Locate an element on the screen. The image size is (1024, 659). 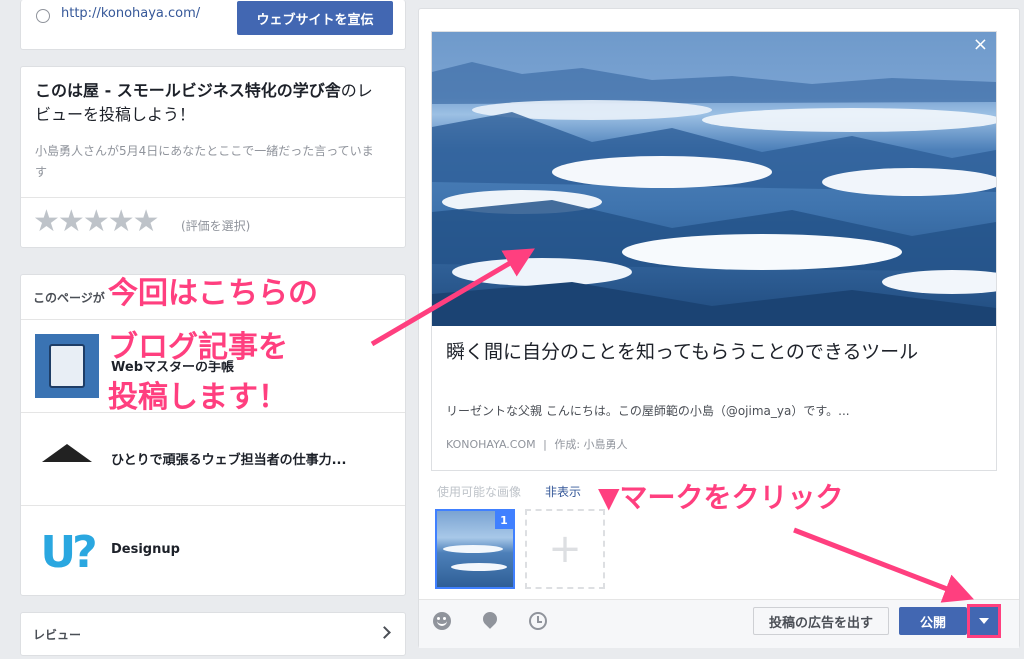
link-title: 瞬く間に自分のことを知ってもらうことのできるツール is located at coordinates (716, 352).